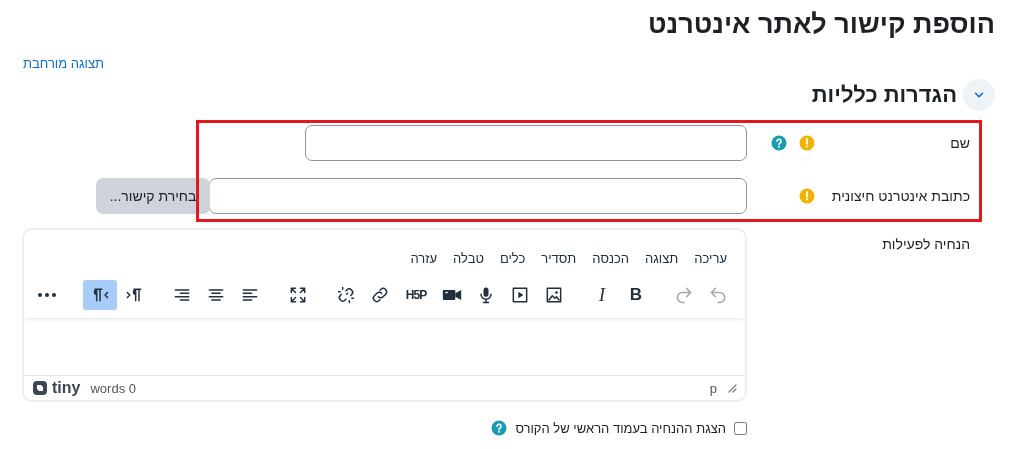 The height and width of the screenshot is (449, 1012). What do you see at coordinates (66, 388) in the screenshot?
I see `tiny-logo-text: tiny` at bounding box center [66, 388].